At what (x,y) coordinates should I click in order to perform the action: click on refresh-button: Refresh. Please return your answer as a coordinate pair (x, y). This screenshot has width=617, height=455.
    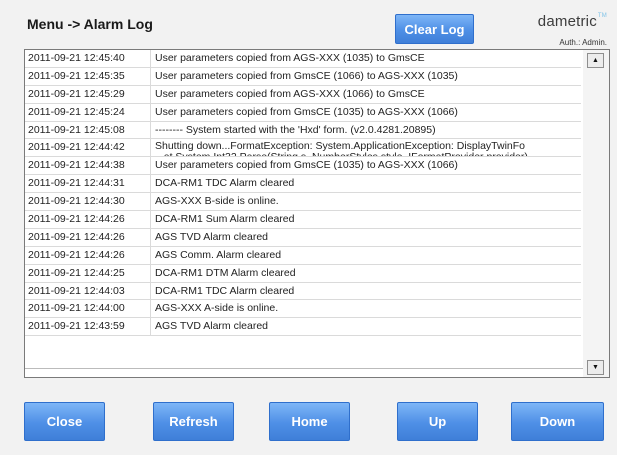
    Looking at the image, I should click on (193, 421).